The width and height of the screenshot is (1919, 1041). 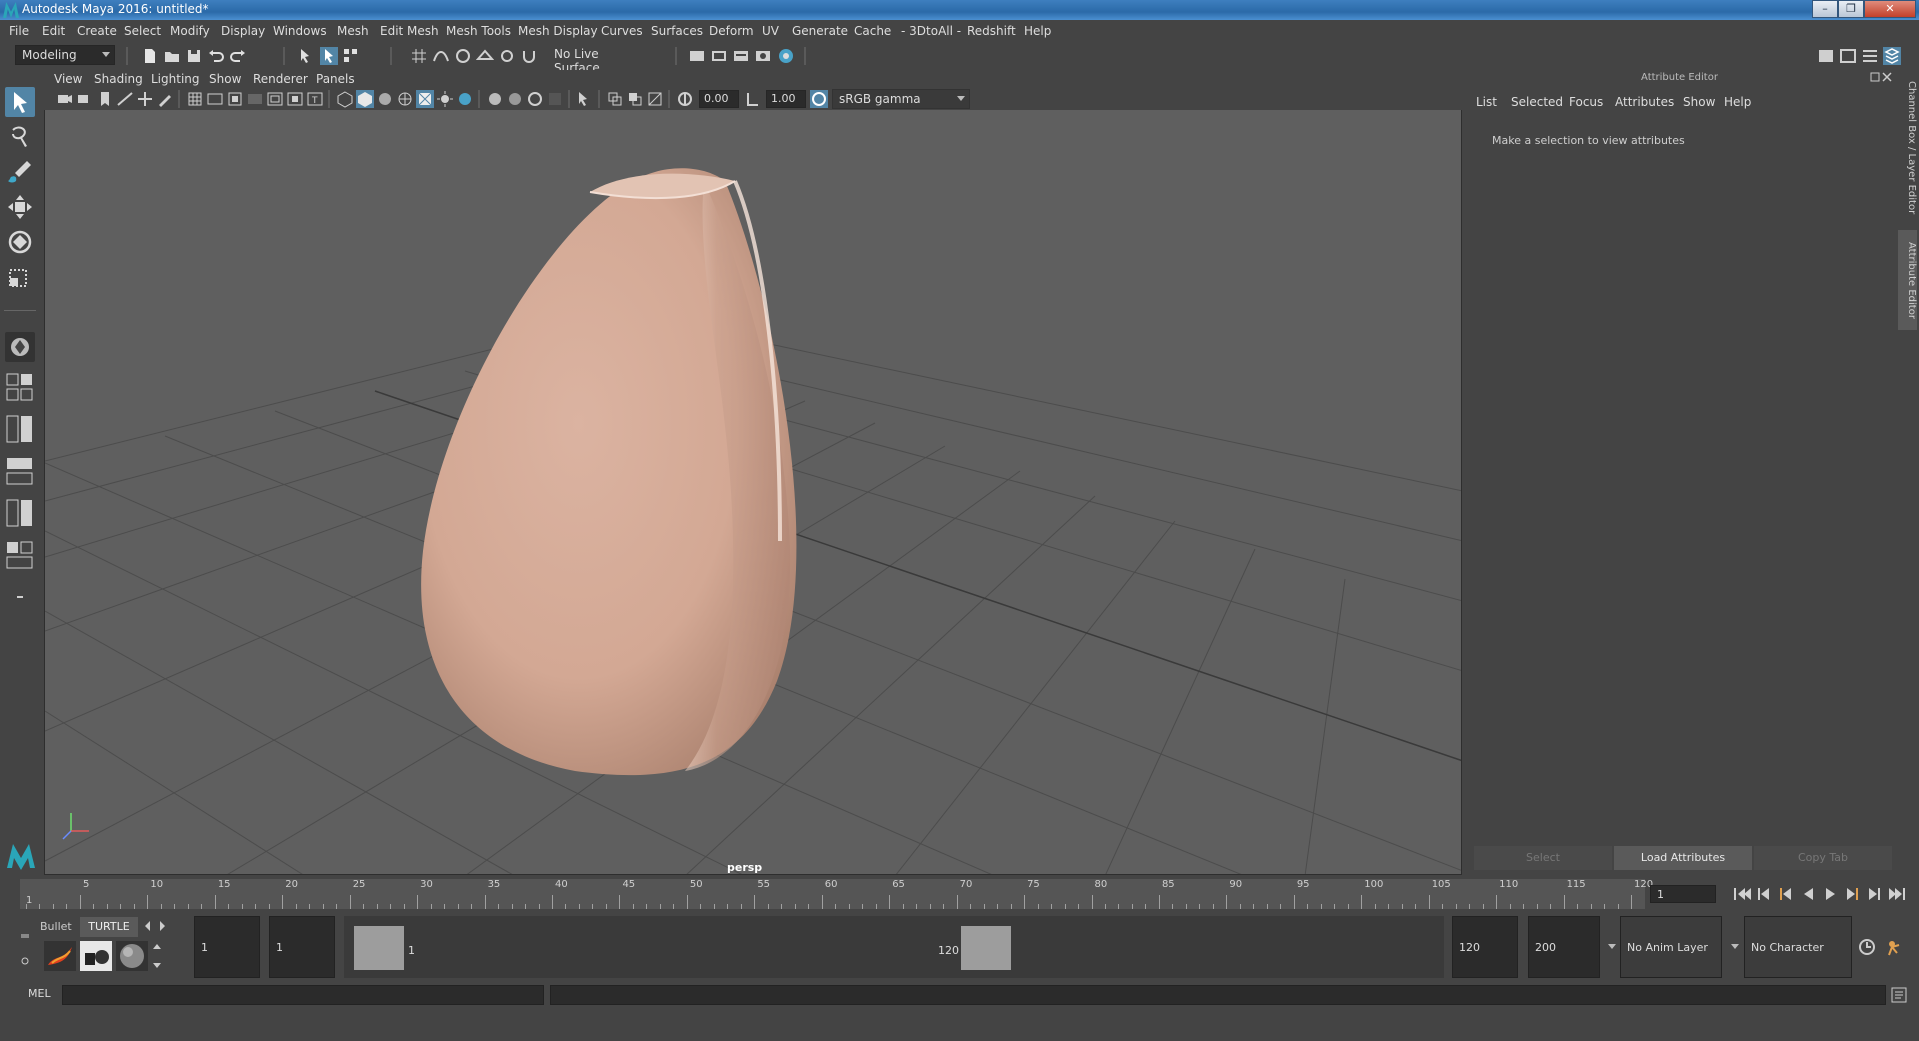 I want to click on isolate-select-icon, so click(x=585, y=99).